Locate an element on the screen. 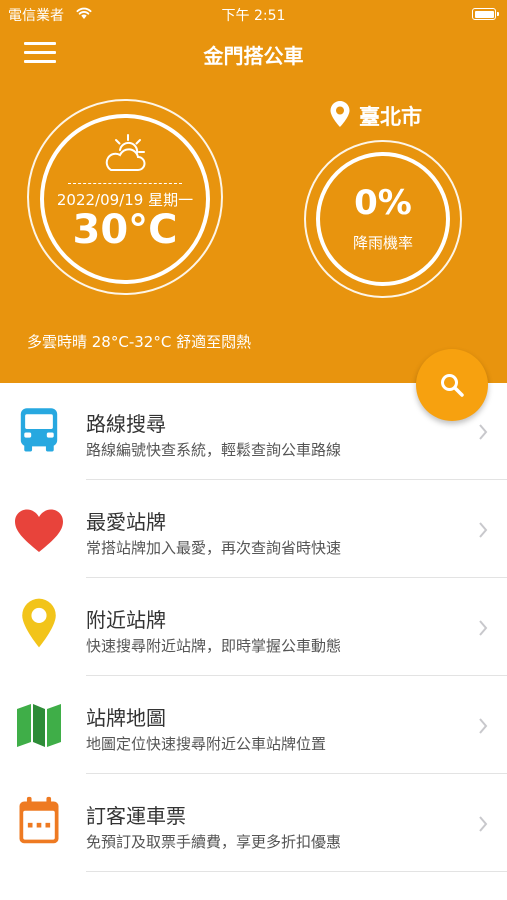 The width and height of the screenshot is (507, 900). battery-icon is located at coordinates (485, 14).